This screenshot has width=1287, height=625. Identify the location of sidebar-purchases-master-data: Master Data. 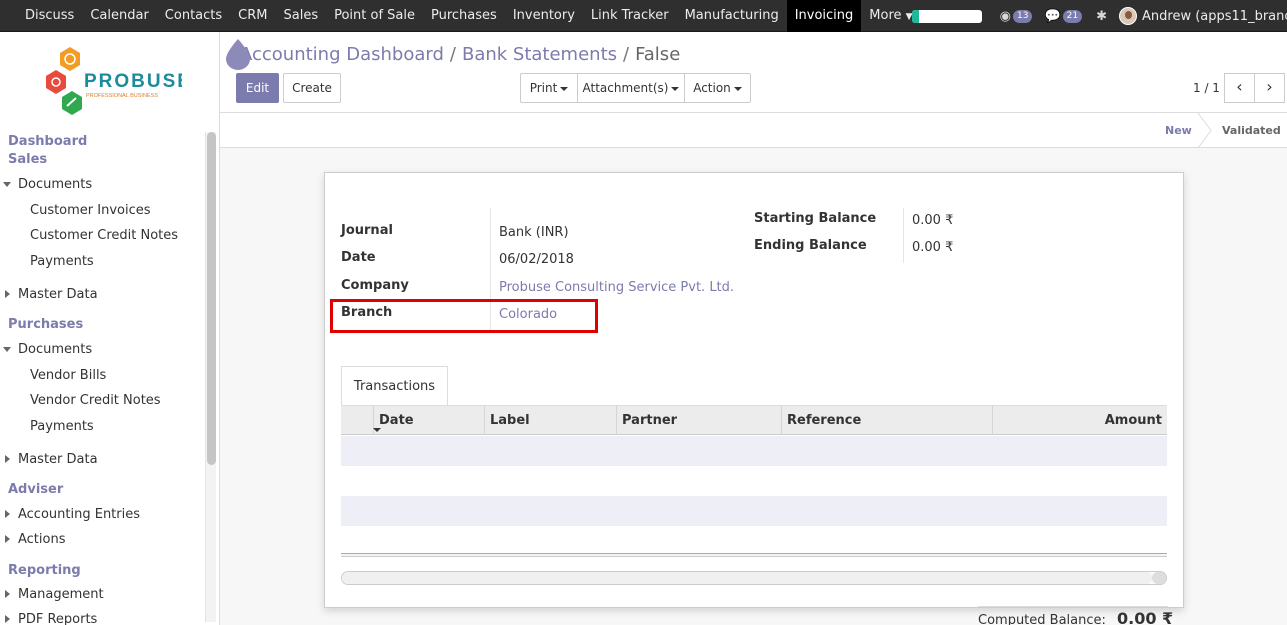
(51, 459).